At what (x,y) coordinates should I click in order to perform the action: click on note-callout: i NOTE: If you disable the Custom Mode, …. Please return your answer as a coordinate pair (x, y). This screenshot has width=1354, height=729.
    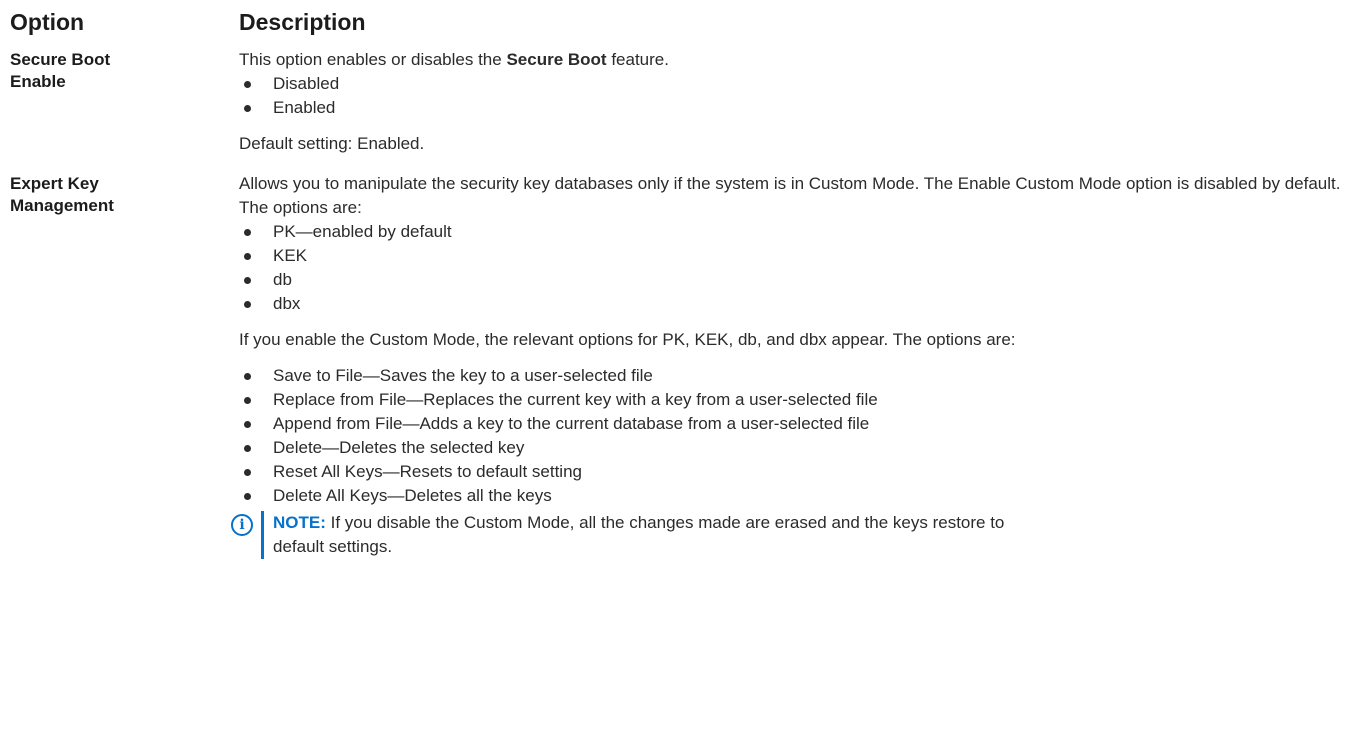
    Looking at the image, I should click on (790, 535).